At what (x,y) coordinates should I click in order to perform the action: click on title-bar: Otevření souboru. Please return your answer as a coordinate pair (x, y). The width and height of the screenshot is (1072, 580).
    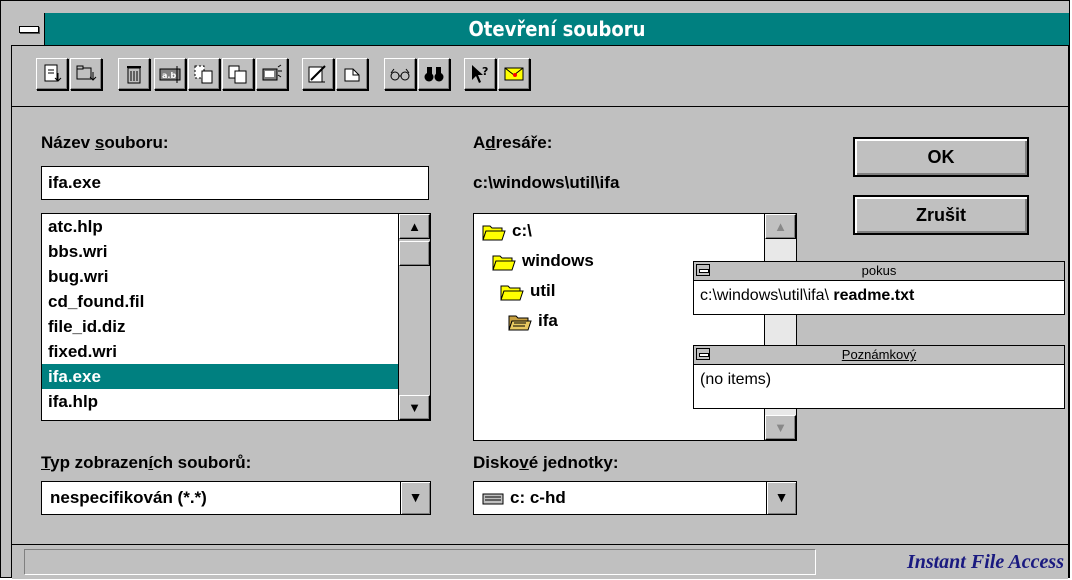
    Looking at the image, I should click on (540, 29).